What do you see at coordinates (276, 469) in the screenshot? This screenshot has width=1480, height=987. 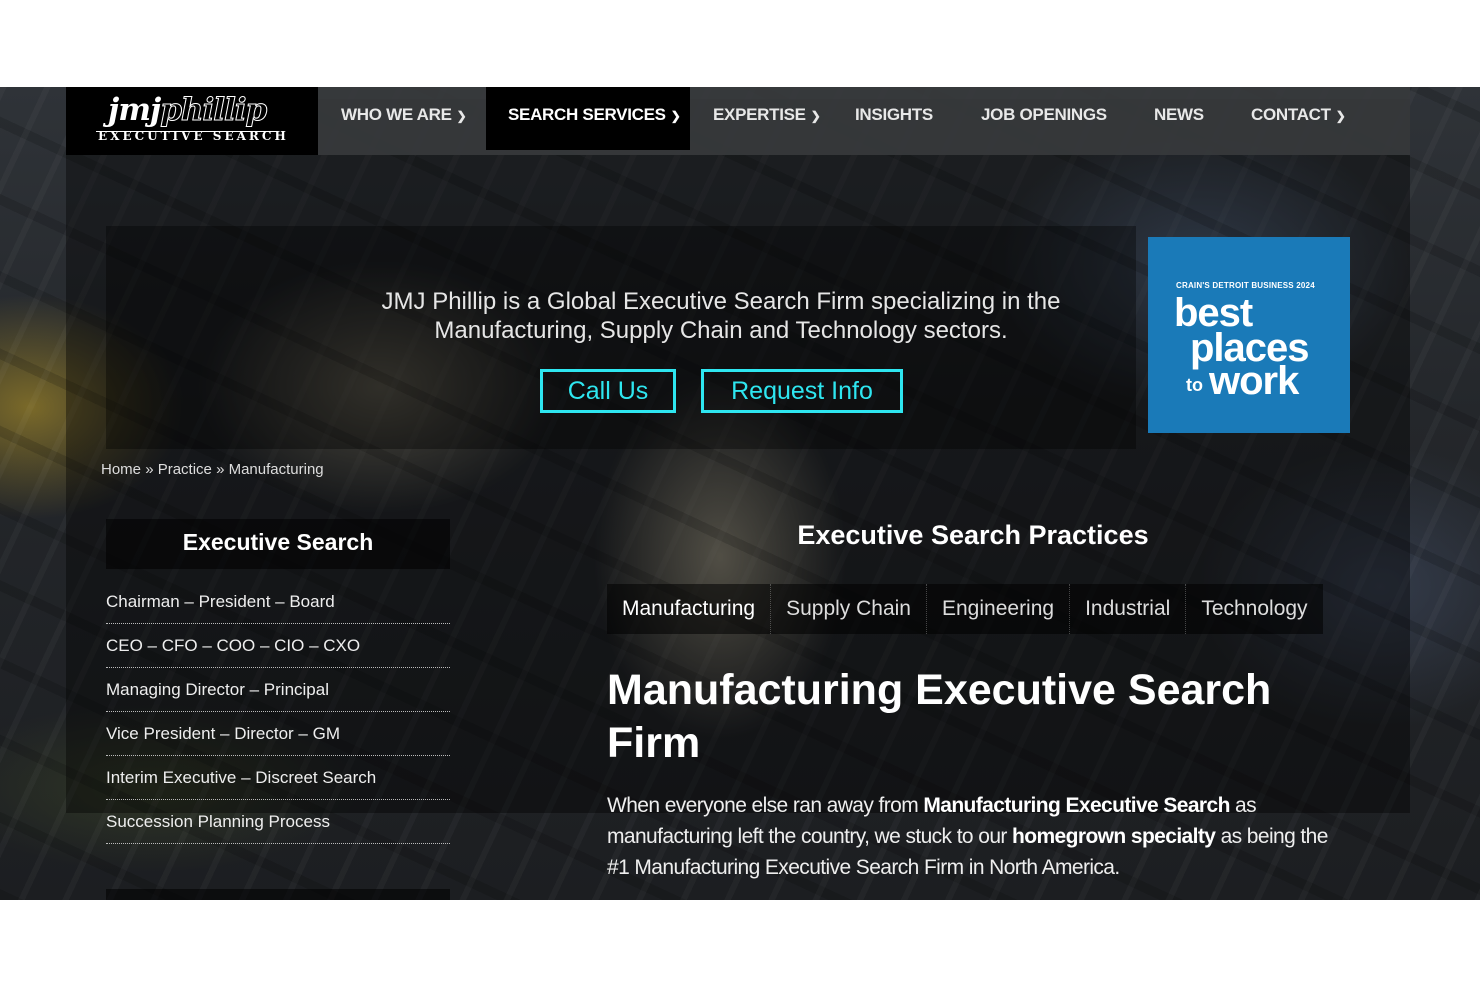 I see `breadcrumb-current: Manufacturing` at bounding box center [276, 469].